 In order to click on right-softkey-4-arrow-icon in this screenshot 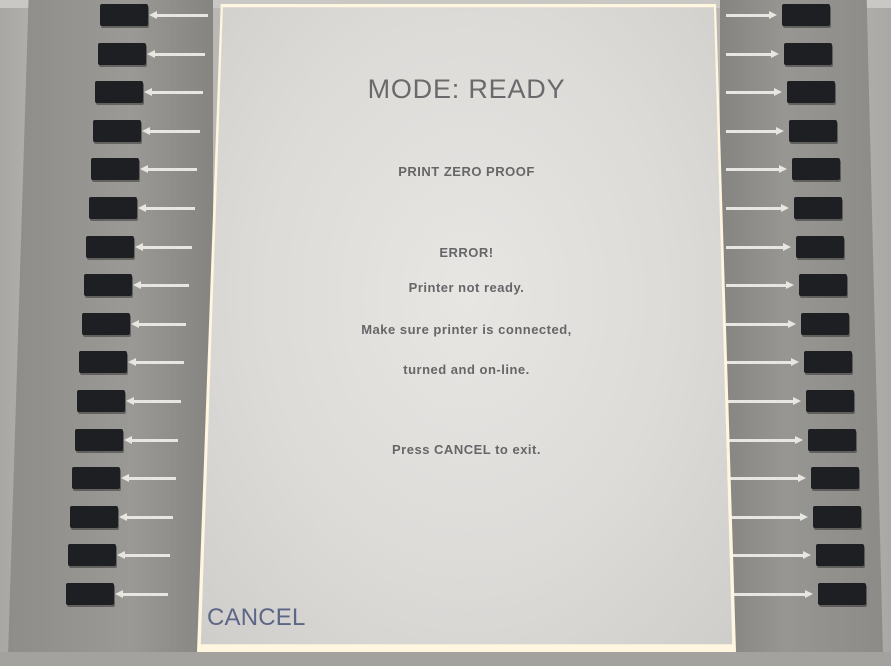, I will do `click(755, 130)`.